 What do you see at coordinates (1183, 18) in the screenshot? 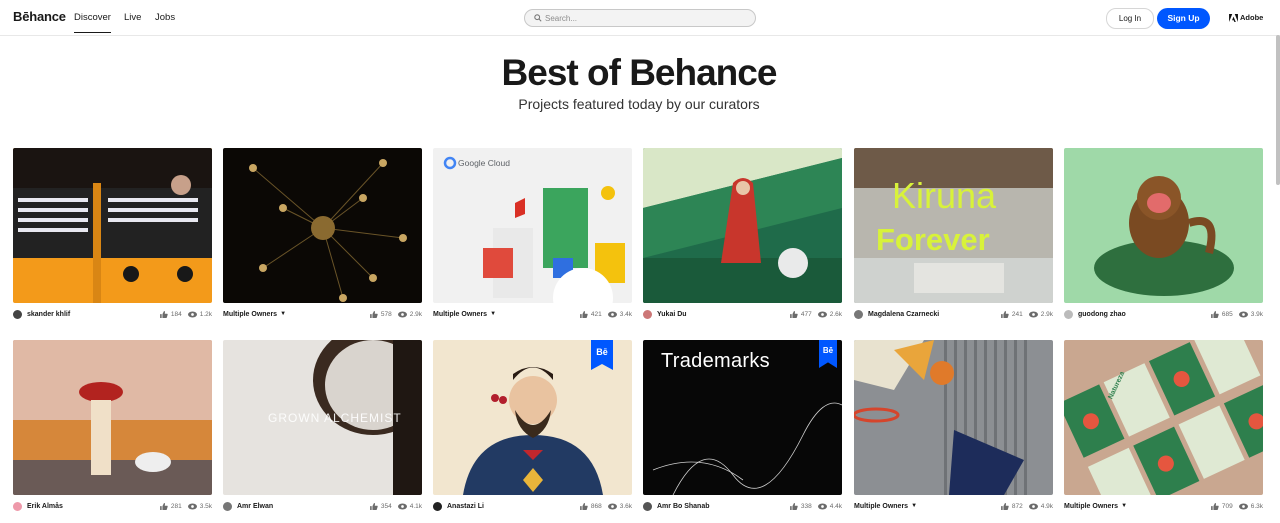
I see `signup-button: Sign Up` at bounding box center [1183, 18].